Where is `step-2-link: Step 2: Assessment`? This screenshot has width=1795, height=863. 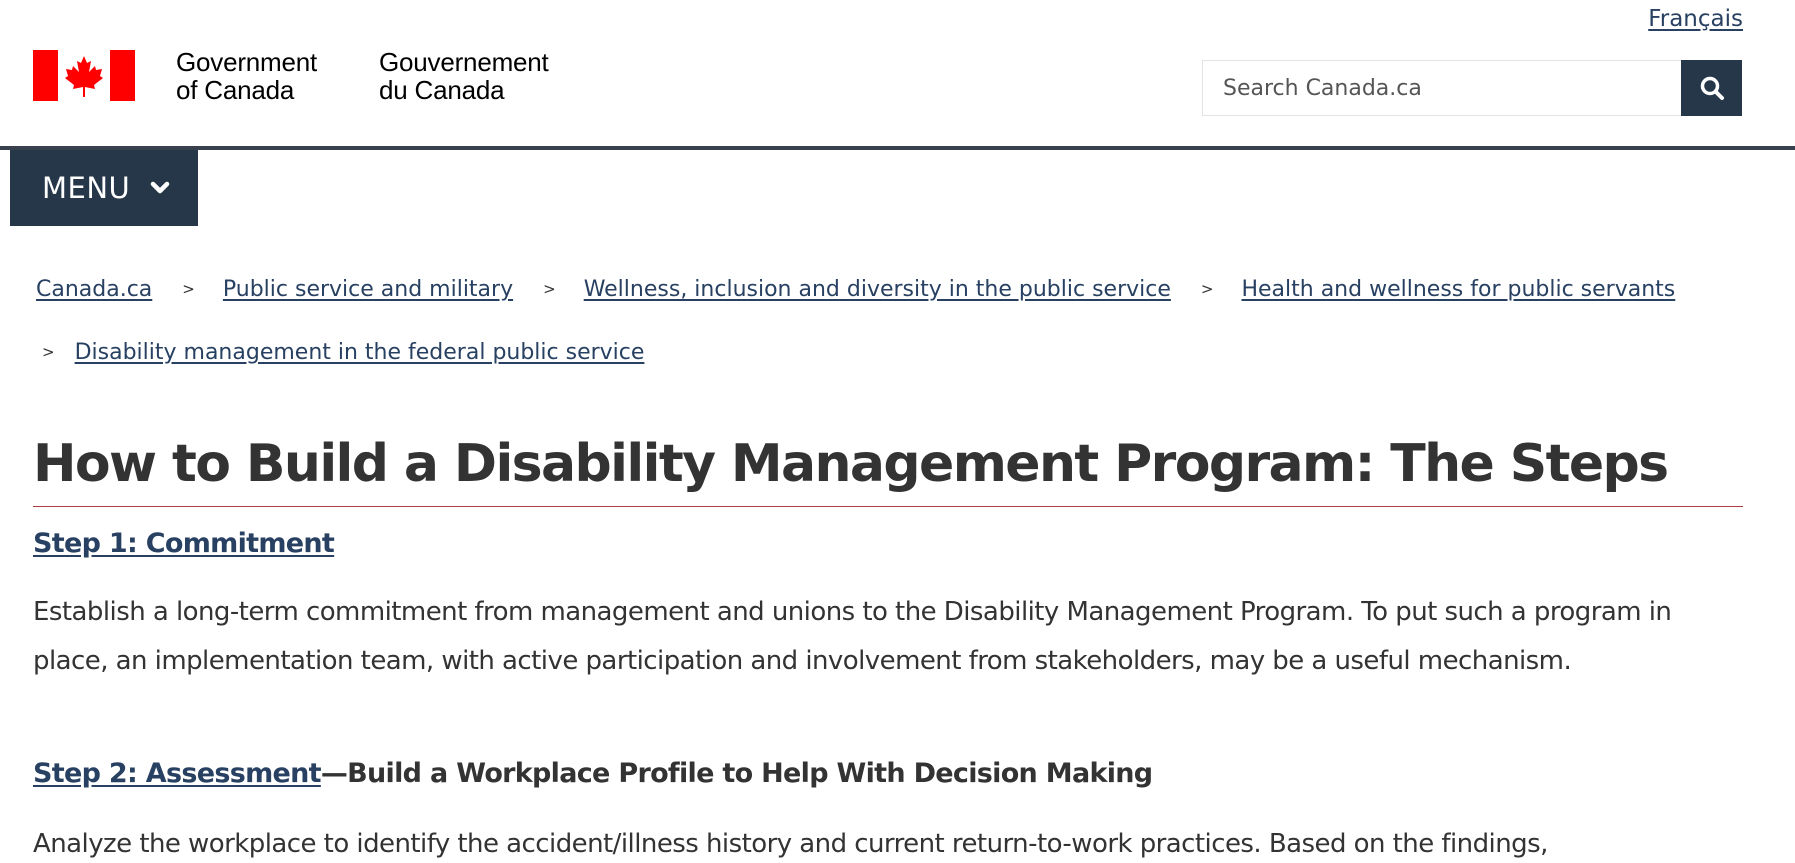
step-2-link: Step 2: Assessment is located at coordinates (177, 773).